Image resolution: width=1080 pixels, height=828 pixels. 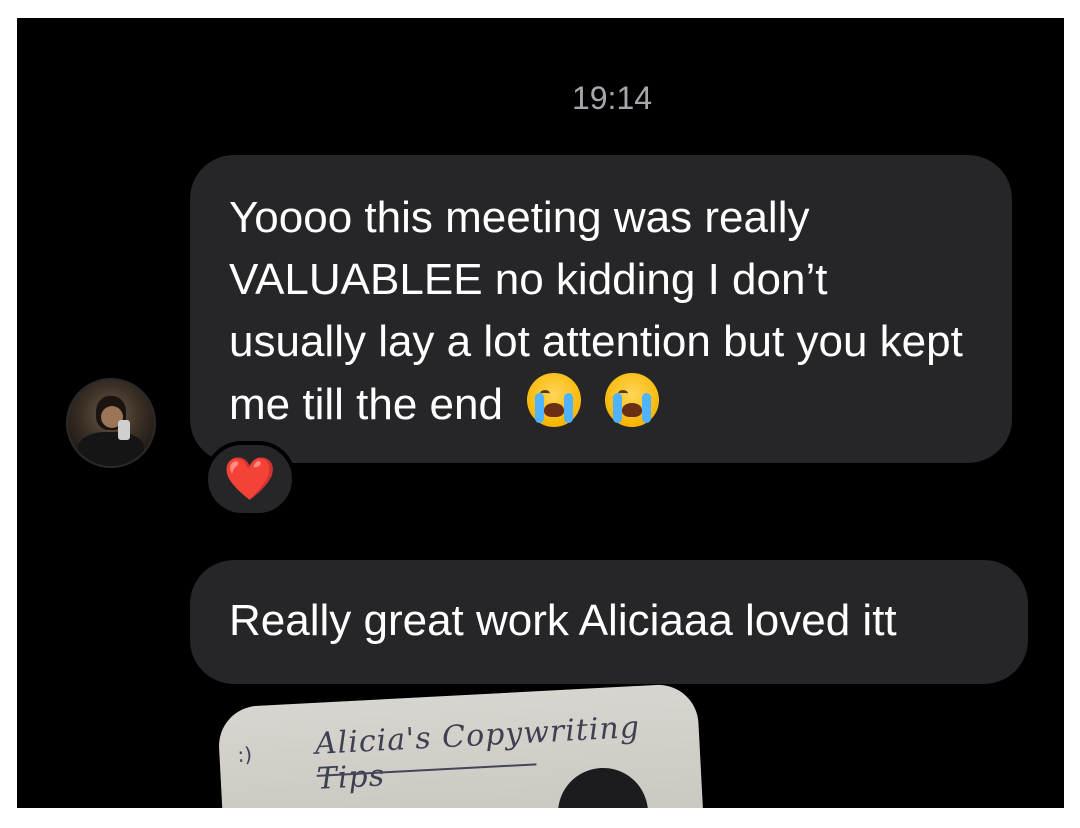 I want to click on heart-reaction: ❤️, so click(x=250, y=479).